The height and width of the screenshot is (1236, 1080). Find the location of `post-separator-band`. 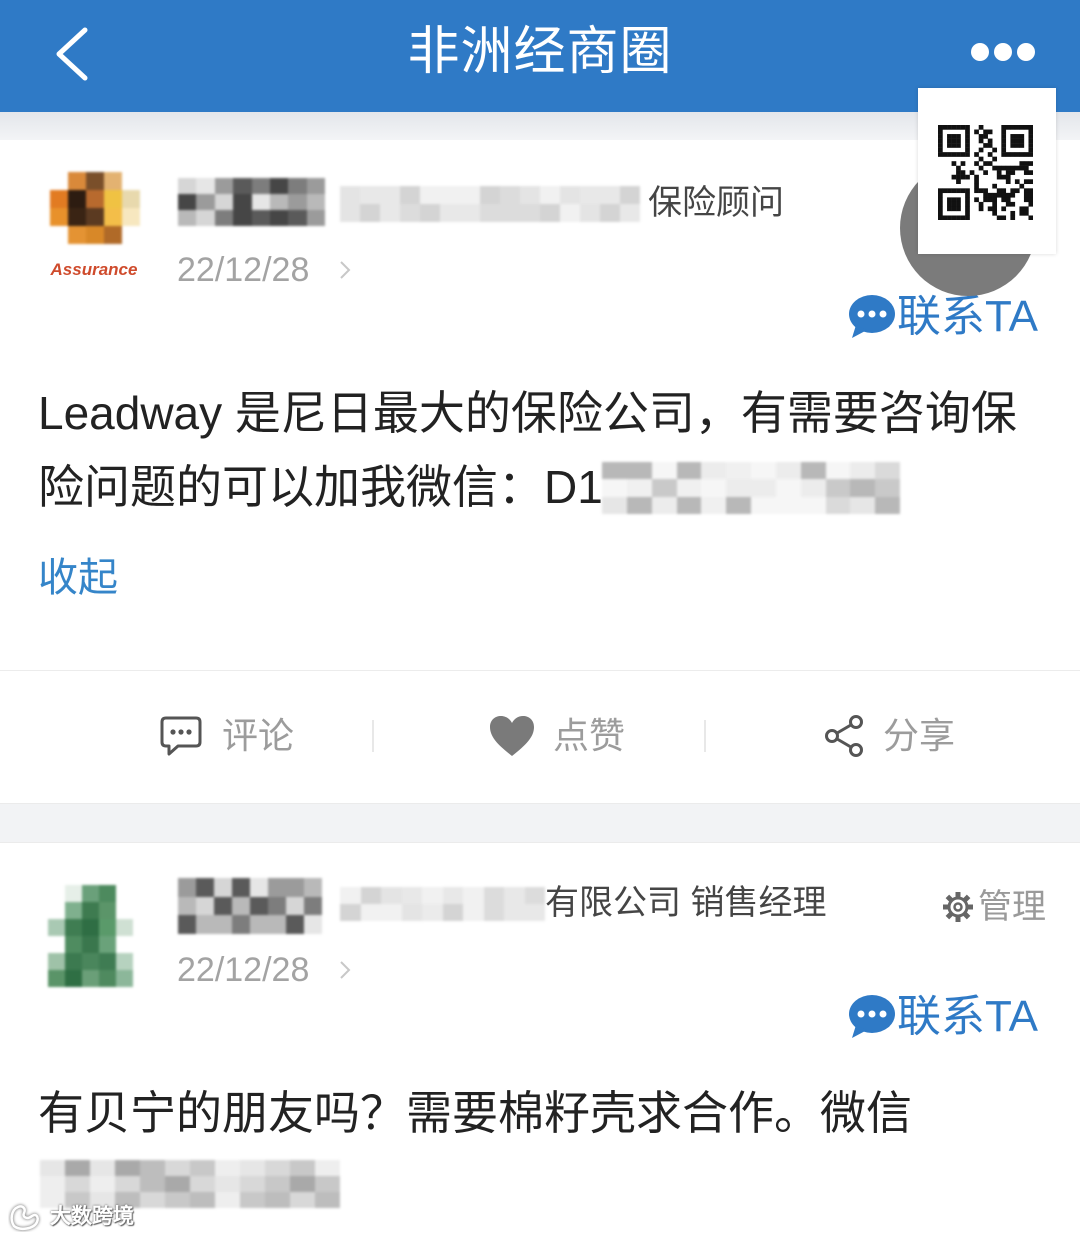

post-separator-band is located at coordinates (540, 823).